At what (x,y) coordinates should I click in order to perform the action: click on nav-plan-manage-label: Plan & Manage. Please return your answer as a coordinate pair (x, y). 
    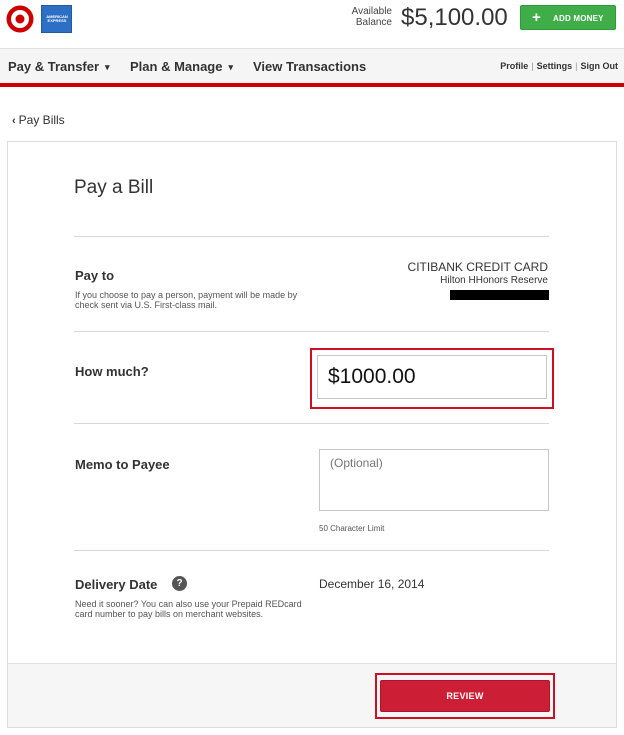
    Looking at the image, I should click on (176, 66).